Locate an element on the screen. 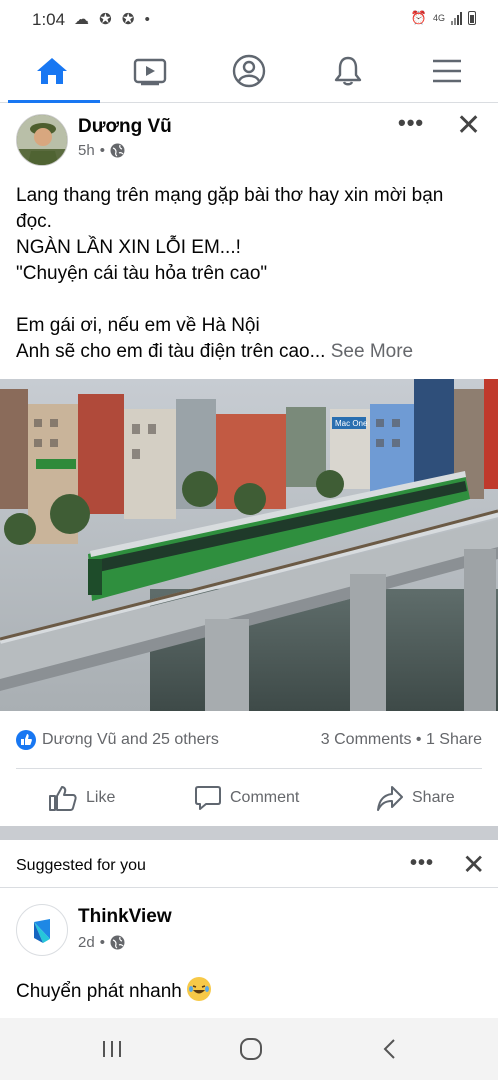 This screenshot has height=1080, width=498. more-options-button: ••• is located at coordinates (411, 123).